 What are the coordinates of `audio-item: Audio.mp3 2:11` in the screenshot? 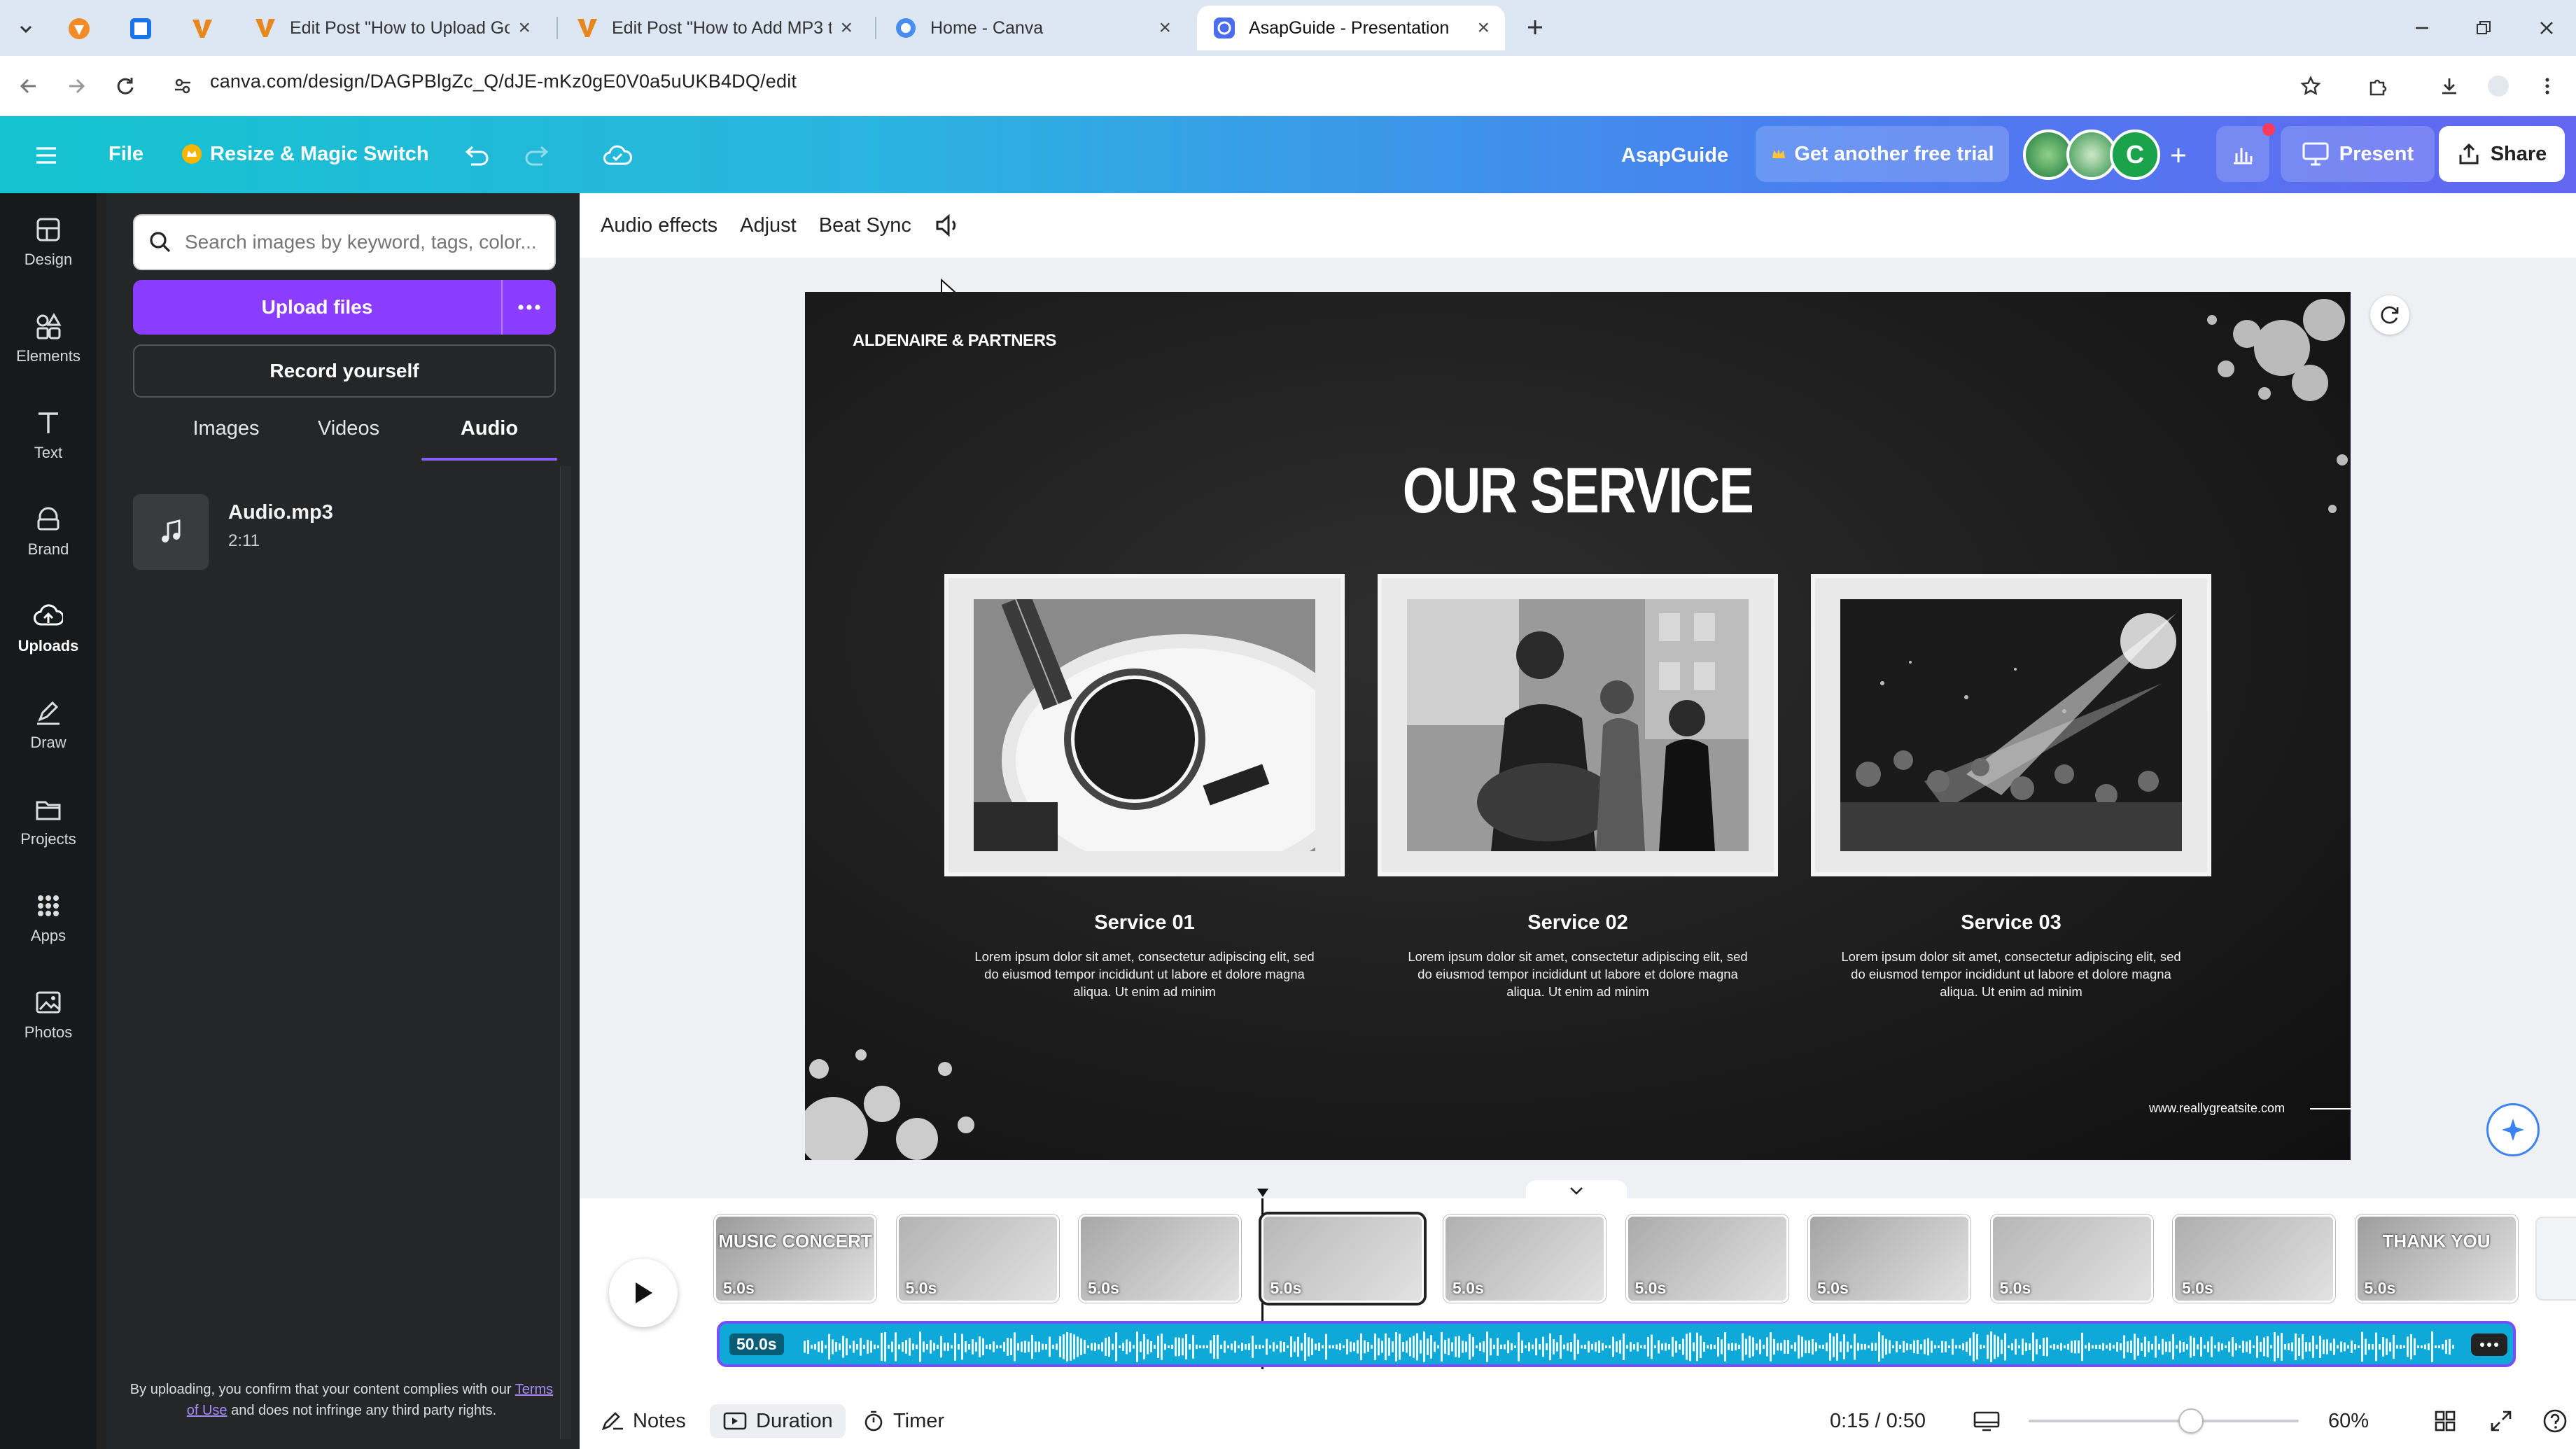 It's located at (336, 532).